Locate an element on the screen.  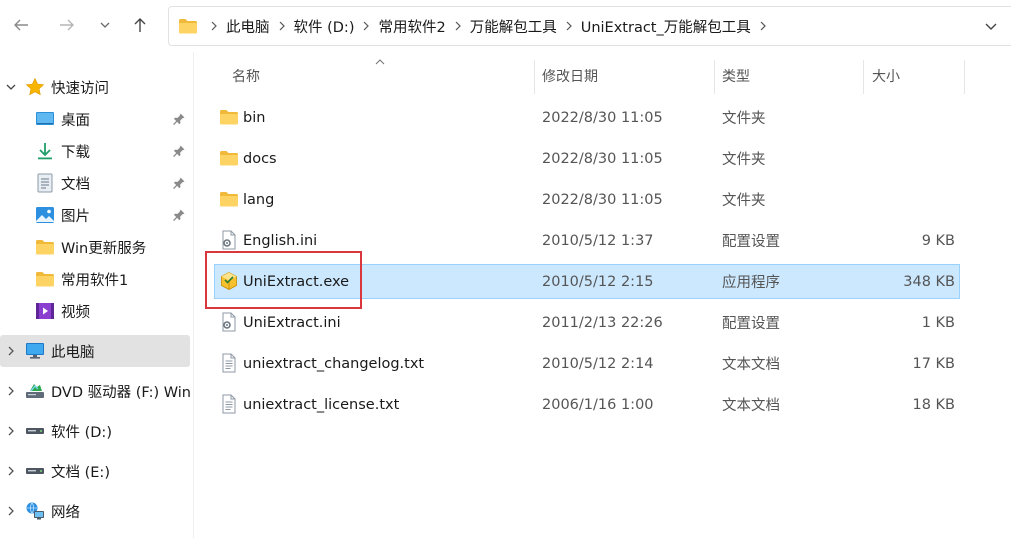
file-name: lang is located at coordinates (259, 199).